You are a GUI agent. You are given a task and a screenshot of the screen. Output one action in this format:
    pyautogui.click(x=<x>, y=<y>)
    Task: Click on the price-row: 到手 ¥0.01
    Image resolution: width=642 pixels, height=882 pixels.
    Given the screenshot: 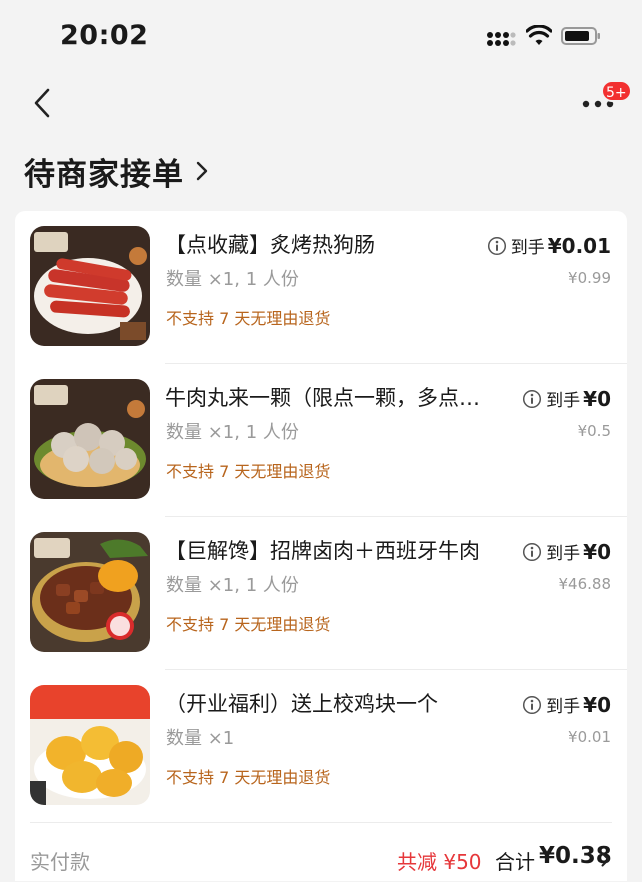 What is the action you would take?
    pyautogui.click(x=549, y=245)
    